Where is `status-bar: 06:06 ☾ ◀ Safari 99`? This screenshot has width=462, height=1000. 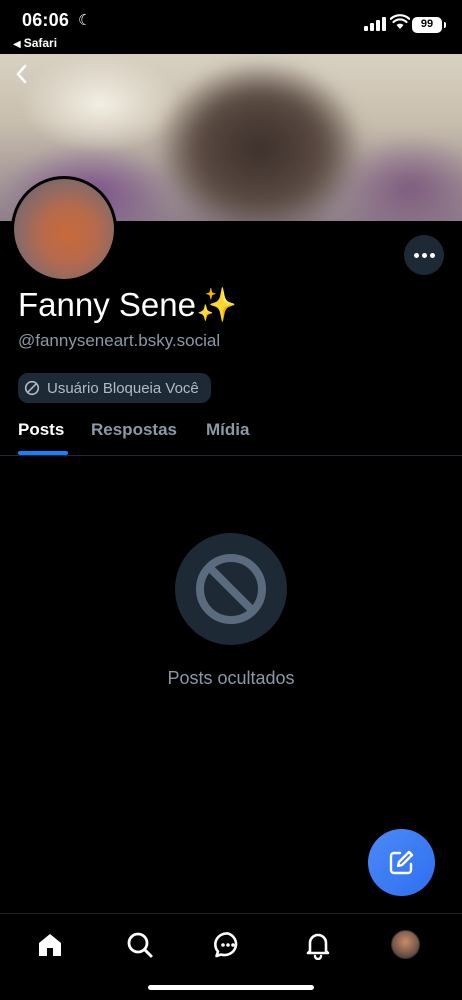 status-bar: 06:06 ☾ ◀ Safari 99 is located at coordinates (231, 27).